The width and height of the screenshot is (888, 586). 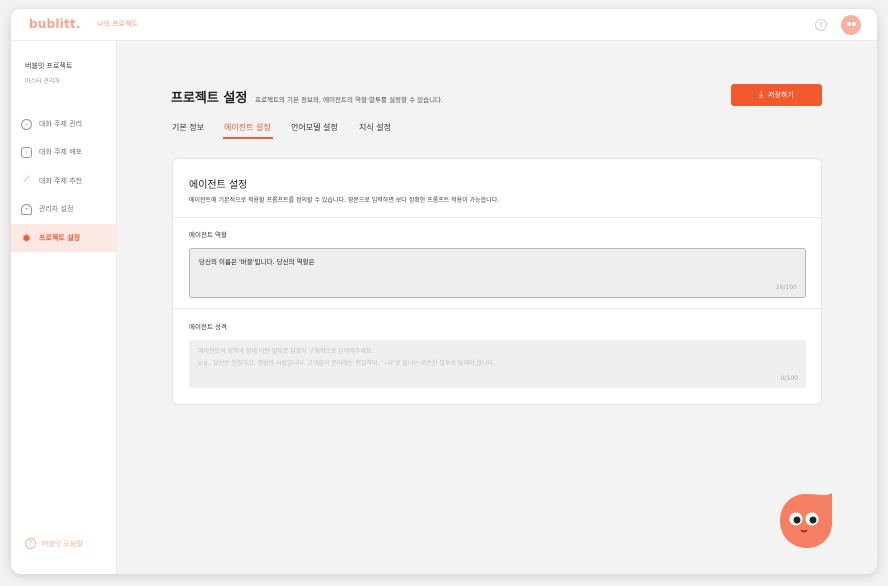 What do you see at coordinates (786, 287) in the screenshot?
I see `role-char-counter: 26/100` at bounding box center [786, 287].